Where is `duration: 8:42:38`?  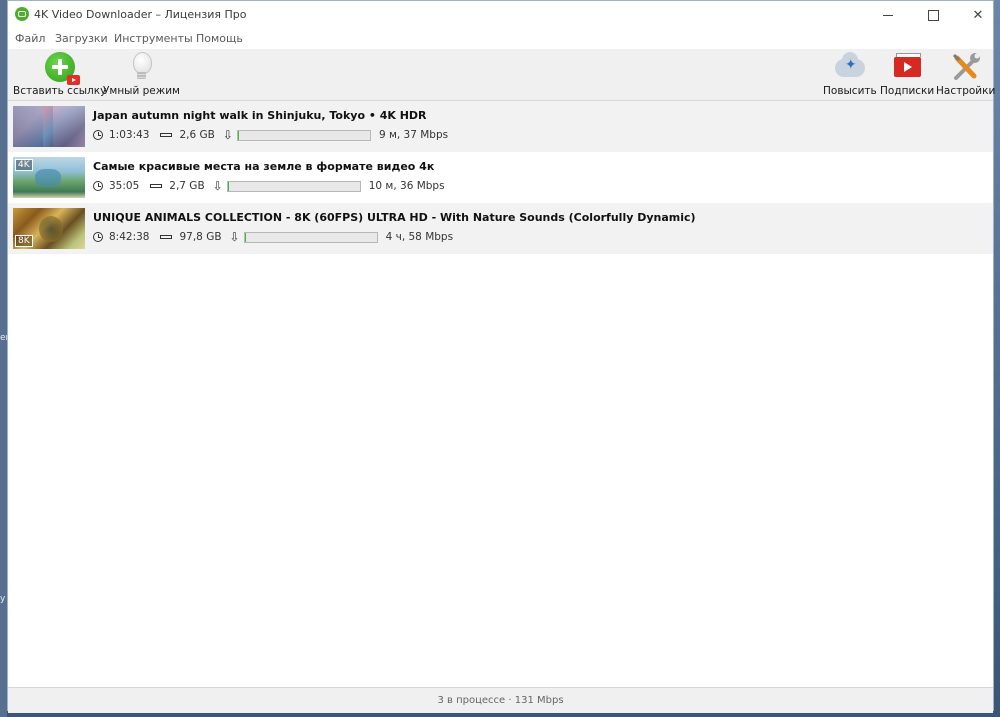
duration: 8:42:38 is located at coordinates (129, 237).